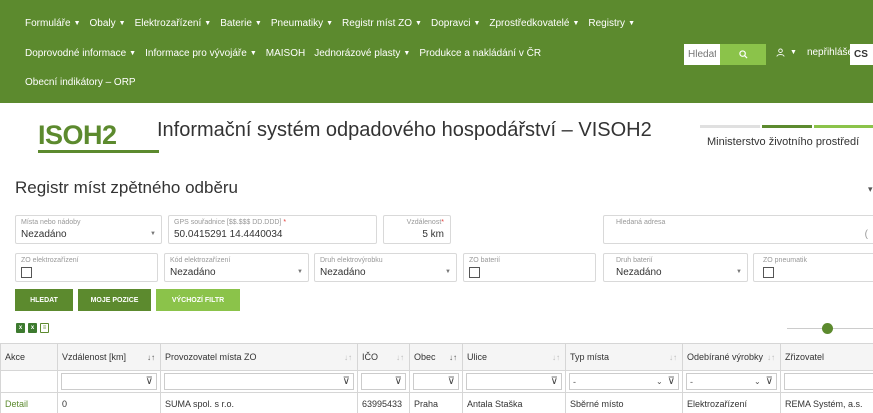  I want to click on nav-item-doprovodne-informace: Doprovodné informace ▼, so click(80, 53).